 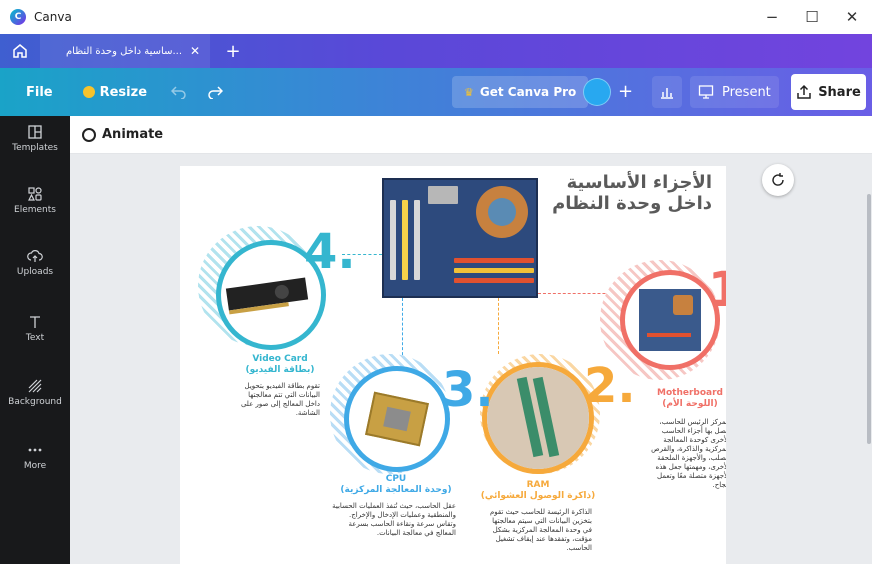 What do you see at coordinates (436, 51) in the screenshot?
I see `tab-bar: ...ساسية داخل وحدة النظام ✕ +` at bounding box center [436, 51].